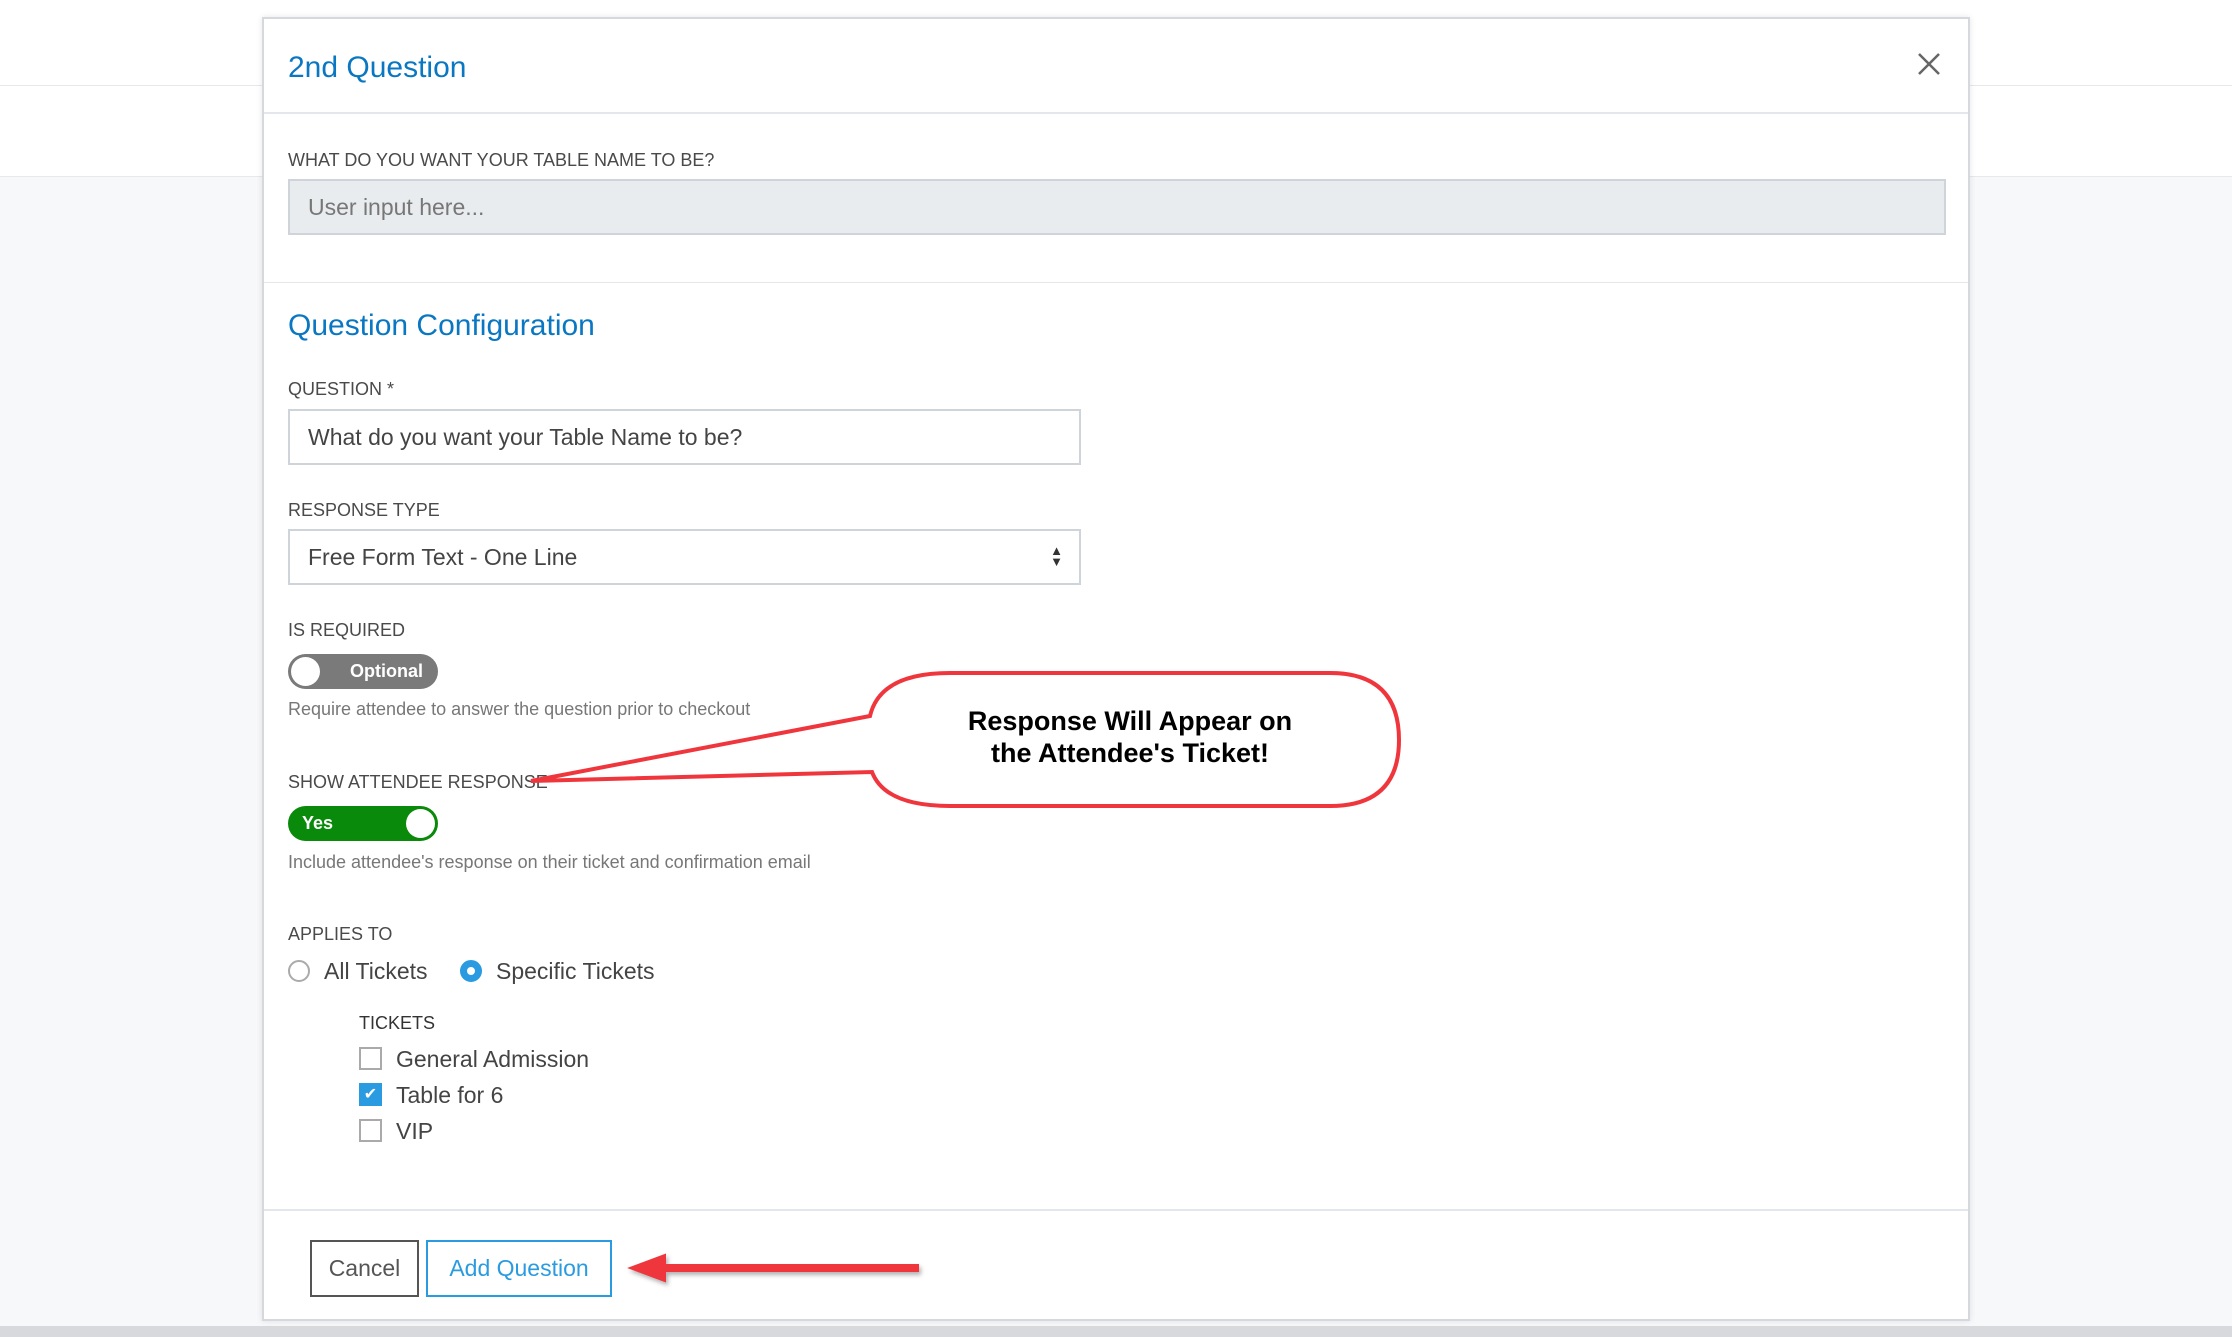 This screenshot has width=2232, height=1337. What do you see at coordinates (773, 1268) in the screenshot?
I see `arrow-icon` at bounding box center [773, 1268].